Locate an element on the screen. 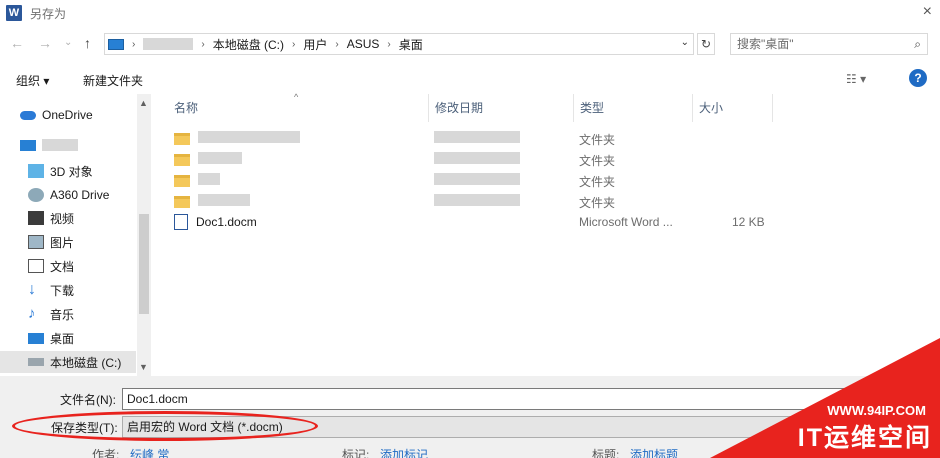 The height and width of the screenshot is (458, 940). sidebar-item-local-disk: 本地磁盘 (C:) is located at coordinates (68, 362).